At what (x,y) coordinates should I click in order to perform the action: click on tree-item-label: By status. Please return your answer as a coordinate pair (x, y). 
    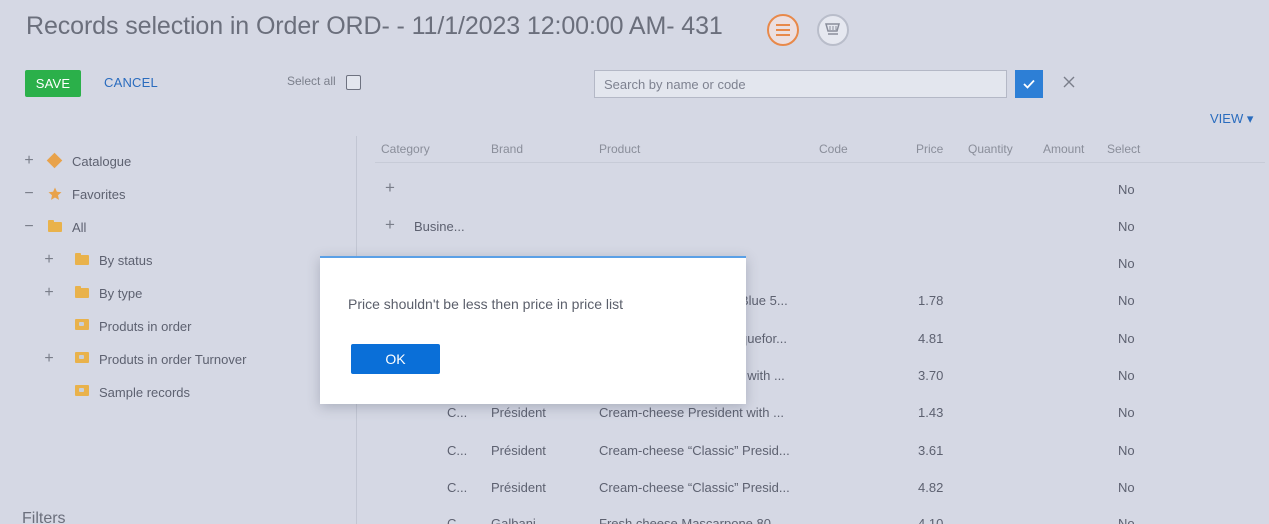
    Looking at the image, I should click on (126, 260).